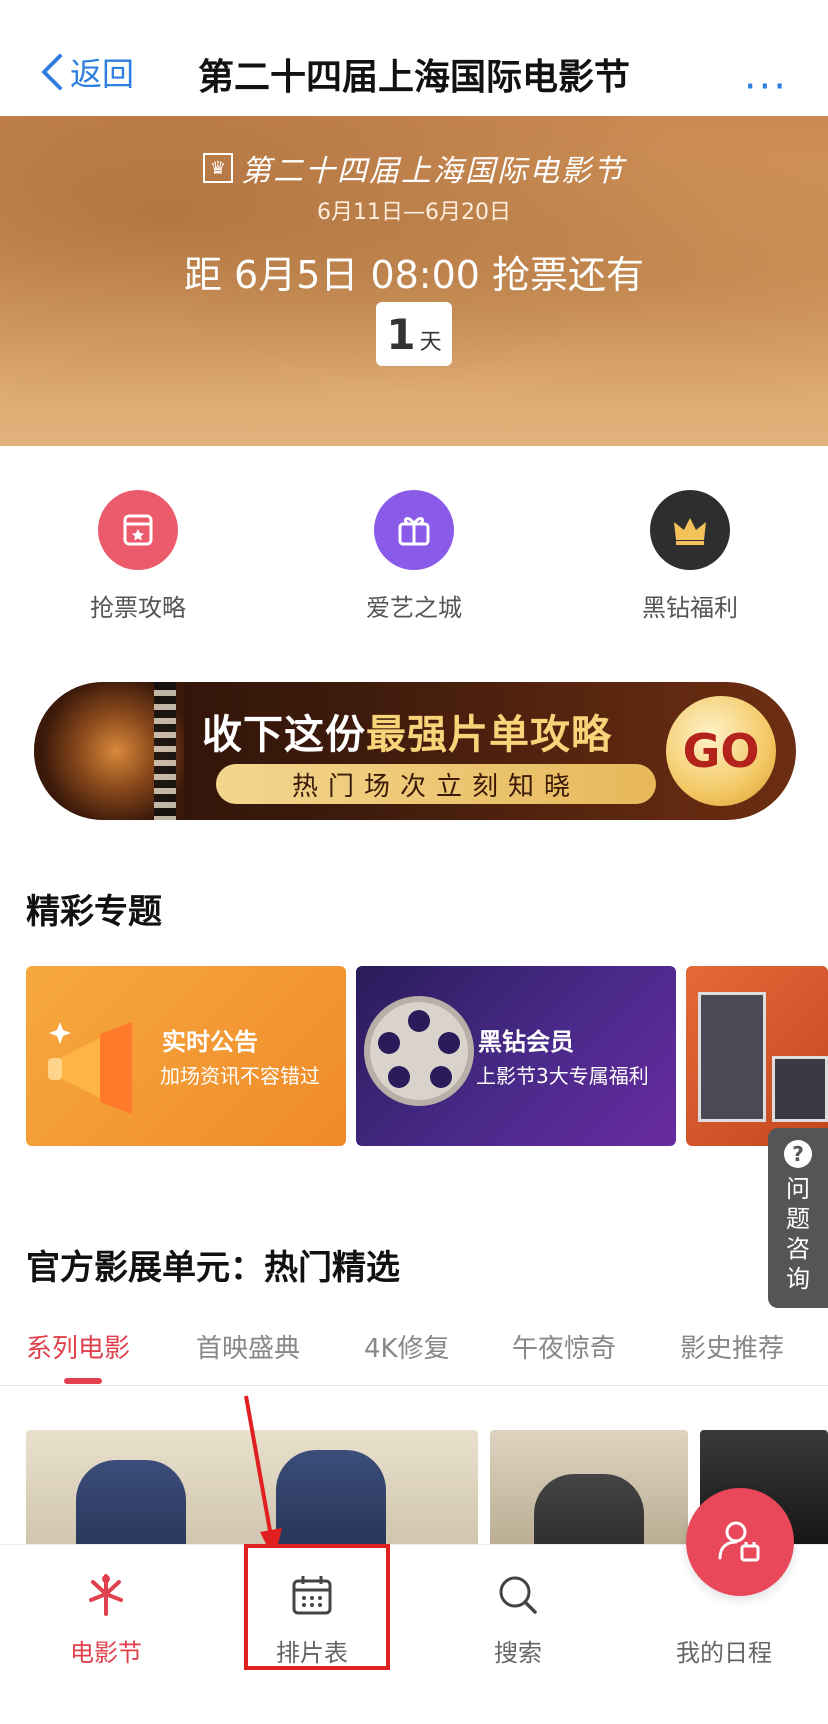  I want to click on quick-entry-diamond-benefits: 黑钻福利, so click(690, 556).